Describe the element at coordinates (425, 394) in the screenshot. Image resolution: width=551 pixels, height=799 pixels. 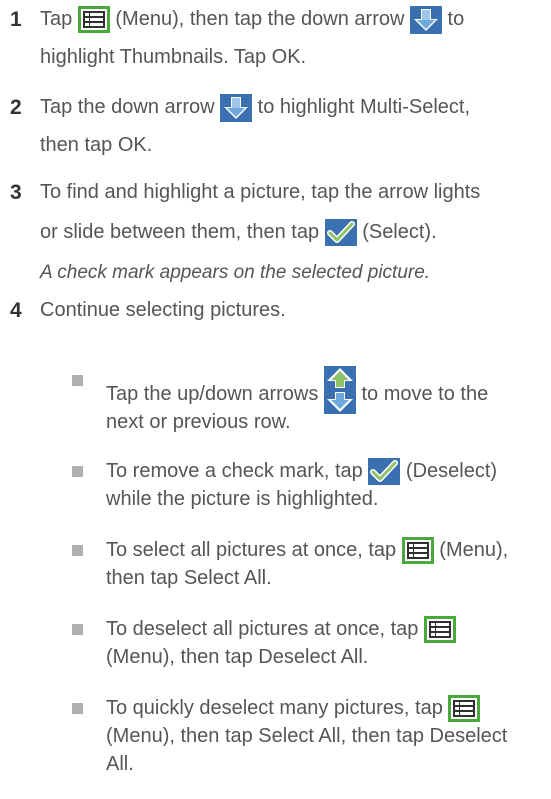
I see `bullet-text: to move to the` at that location.